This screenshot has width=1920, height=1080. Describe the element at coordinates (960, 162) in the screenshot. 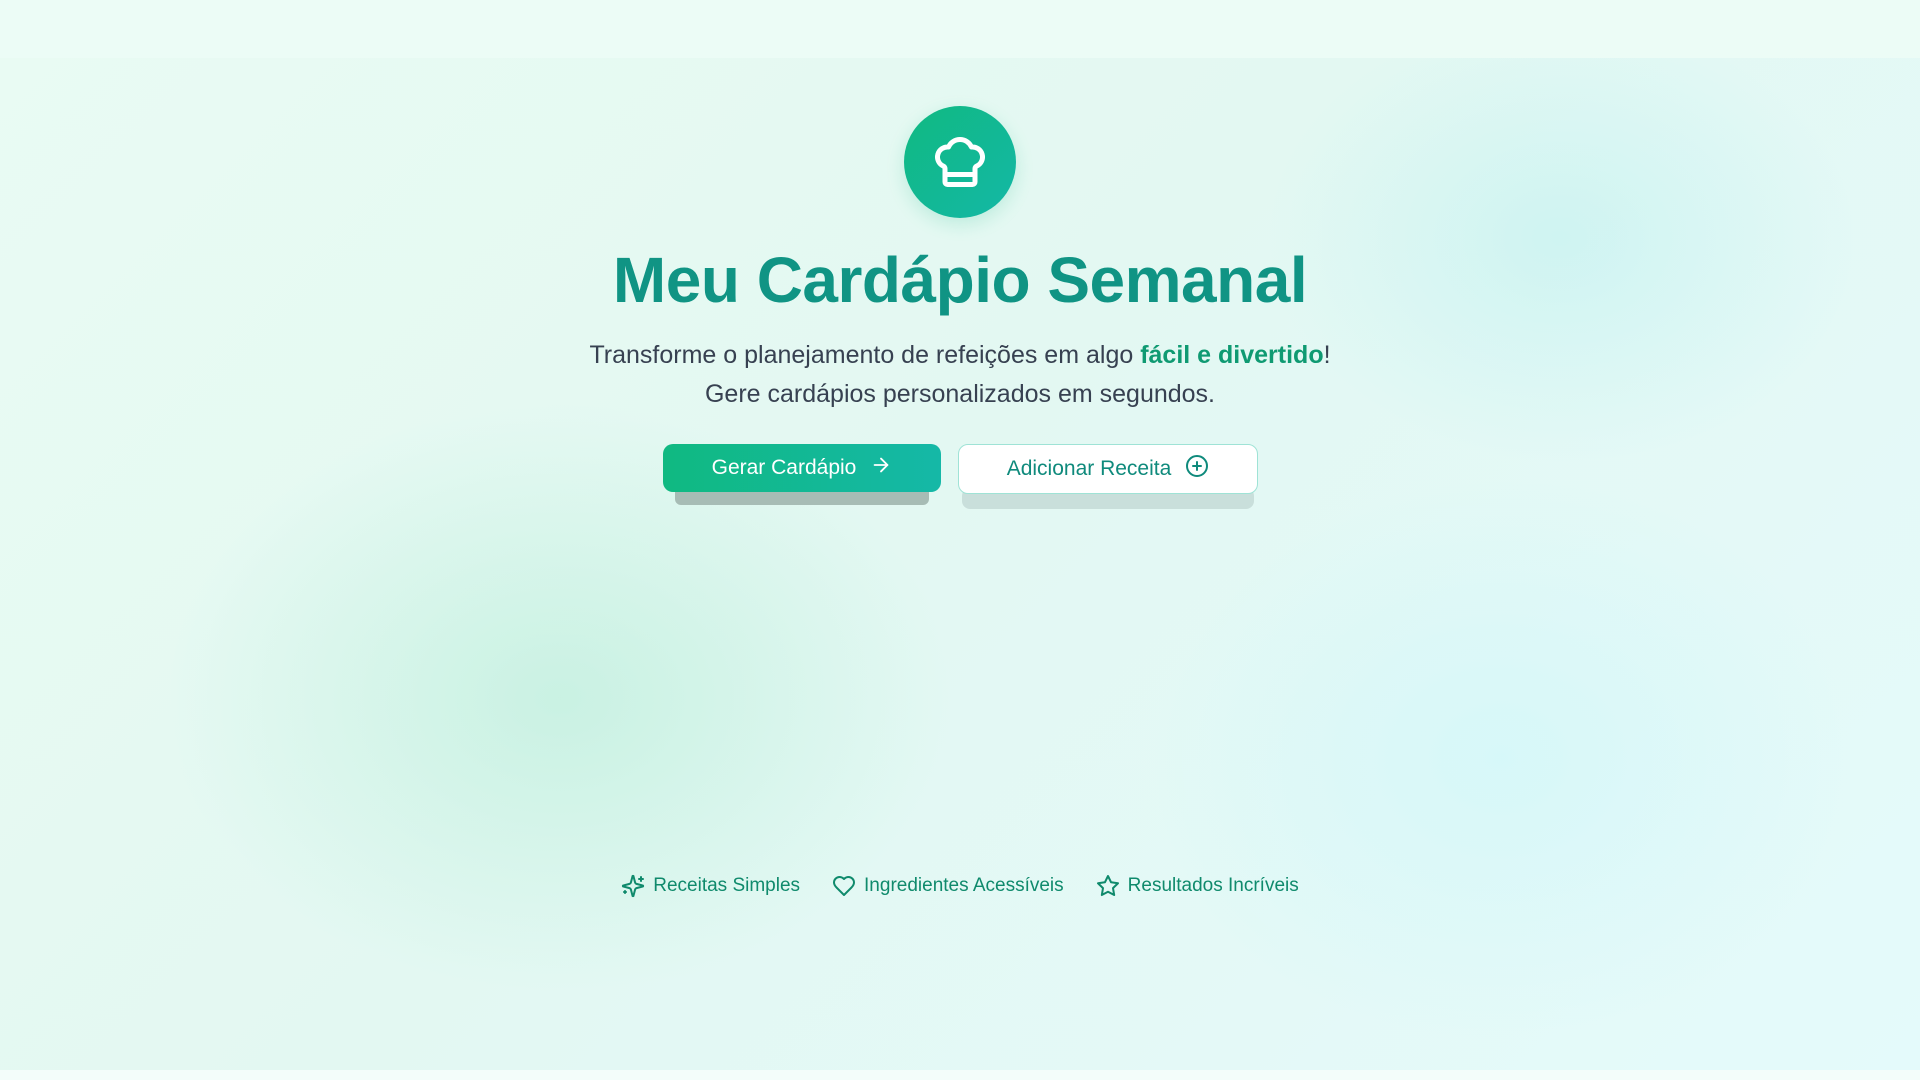

I see `chef-hat-icon` at that location.